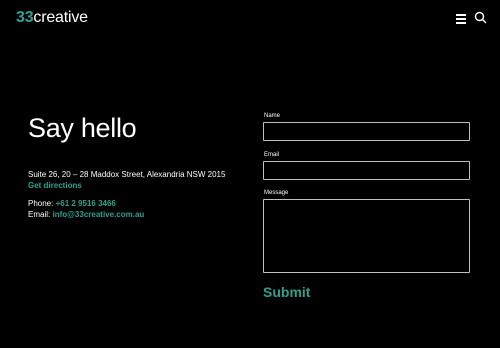  I want to click on phone-line: Phone: +61 2 9516 3466, so click(72, 204).